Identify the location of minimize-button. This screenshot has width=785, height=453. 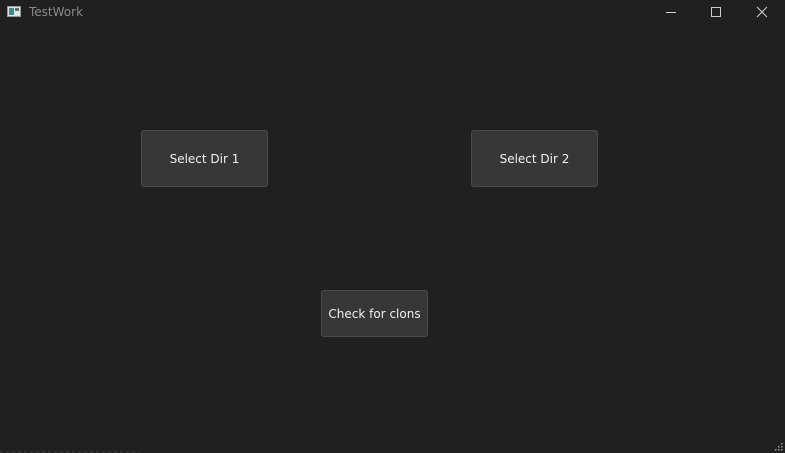
(671, 13).